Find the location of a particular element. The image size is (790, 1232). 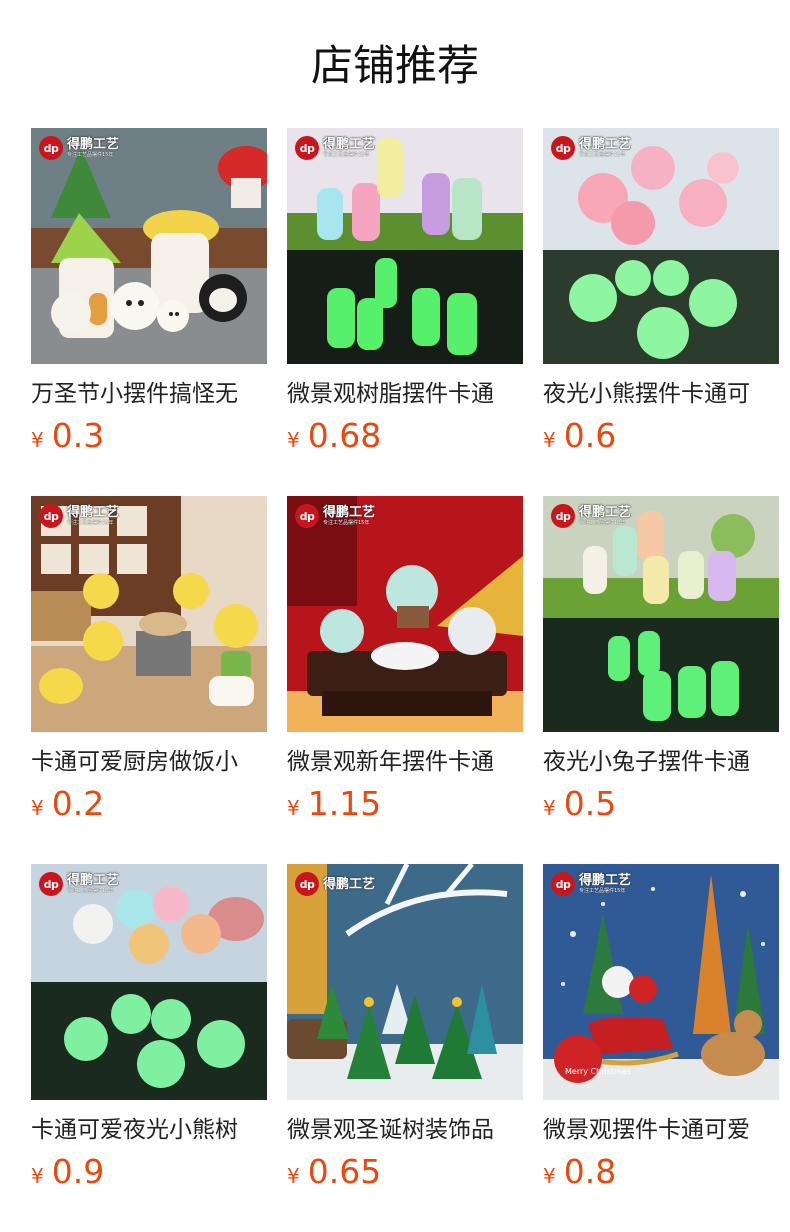

product-title: 微景观摆件卡通可爱 is located at coordinates (661, 1130).